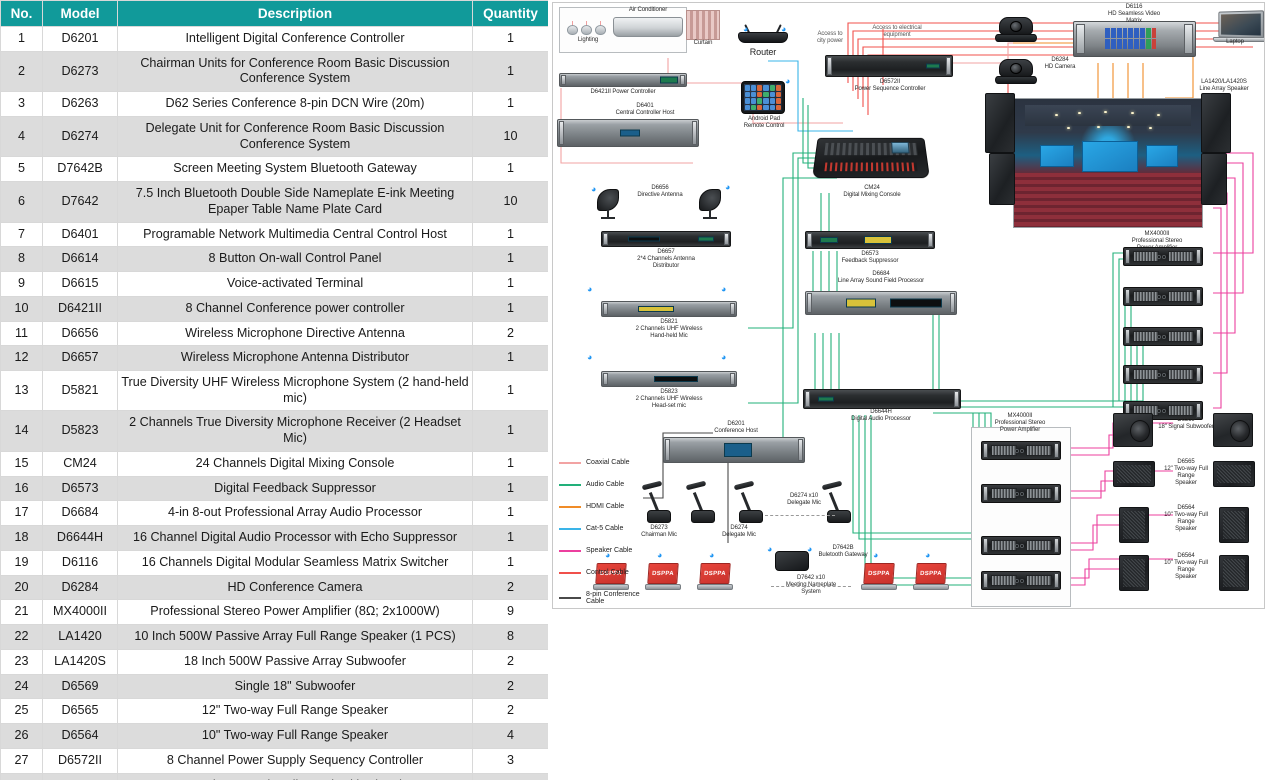  What do you see at coordinates (295, 711) in the screenshot?
I see `cell-description: 12" Two-way Full Range Speaker` at bounding box center [295, 711].